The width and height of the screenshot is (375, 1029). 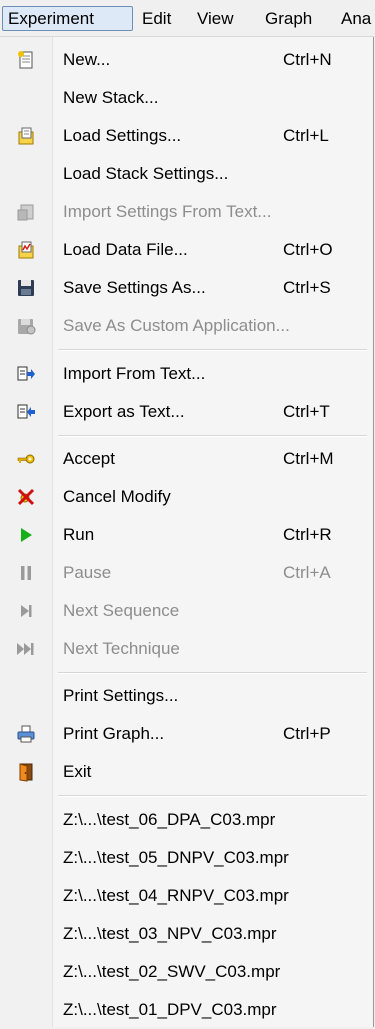 I want to click on menu-item-load-data-file: Load Data File... Ctrl+O, so click(x=186, y=250).